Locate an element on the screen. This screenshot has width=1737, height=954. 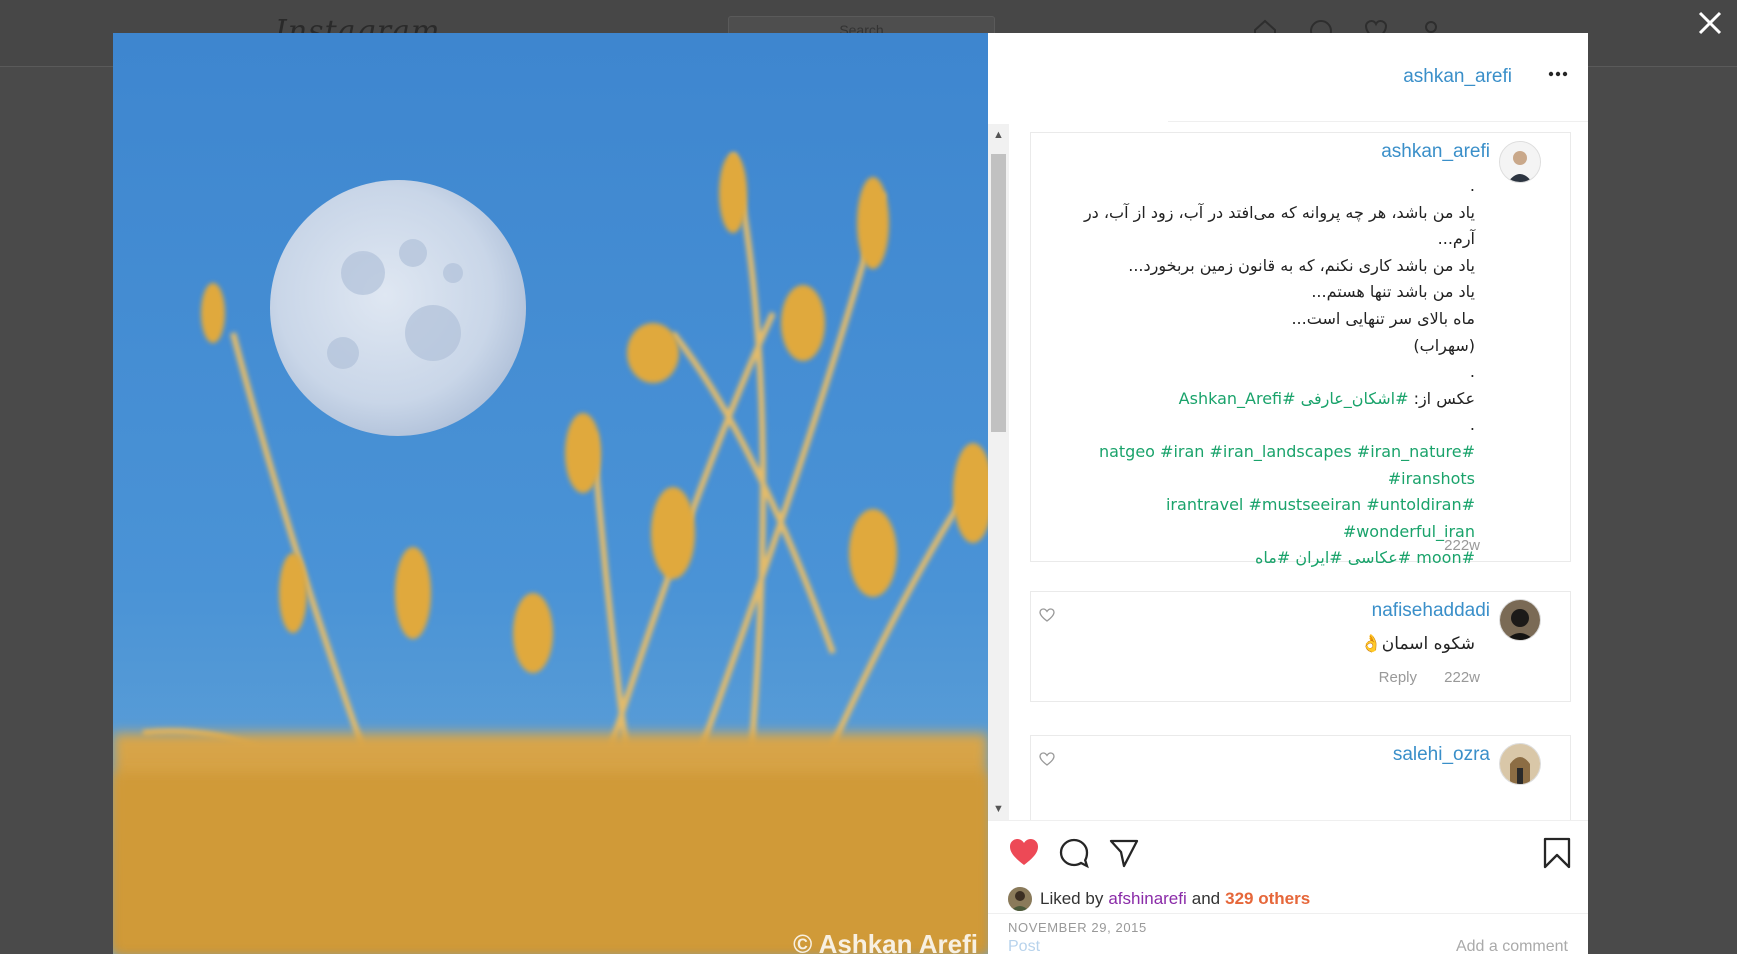
scrollbar: ▲ ▼ is located at coordinates (998, 472).